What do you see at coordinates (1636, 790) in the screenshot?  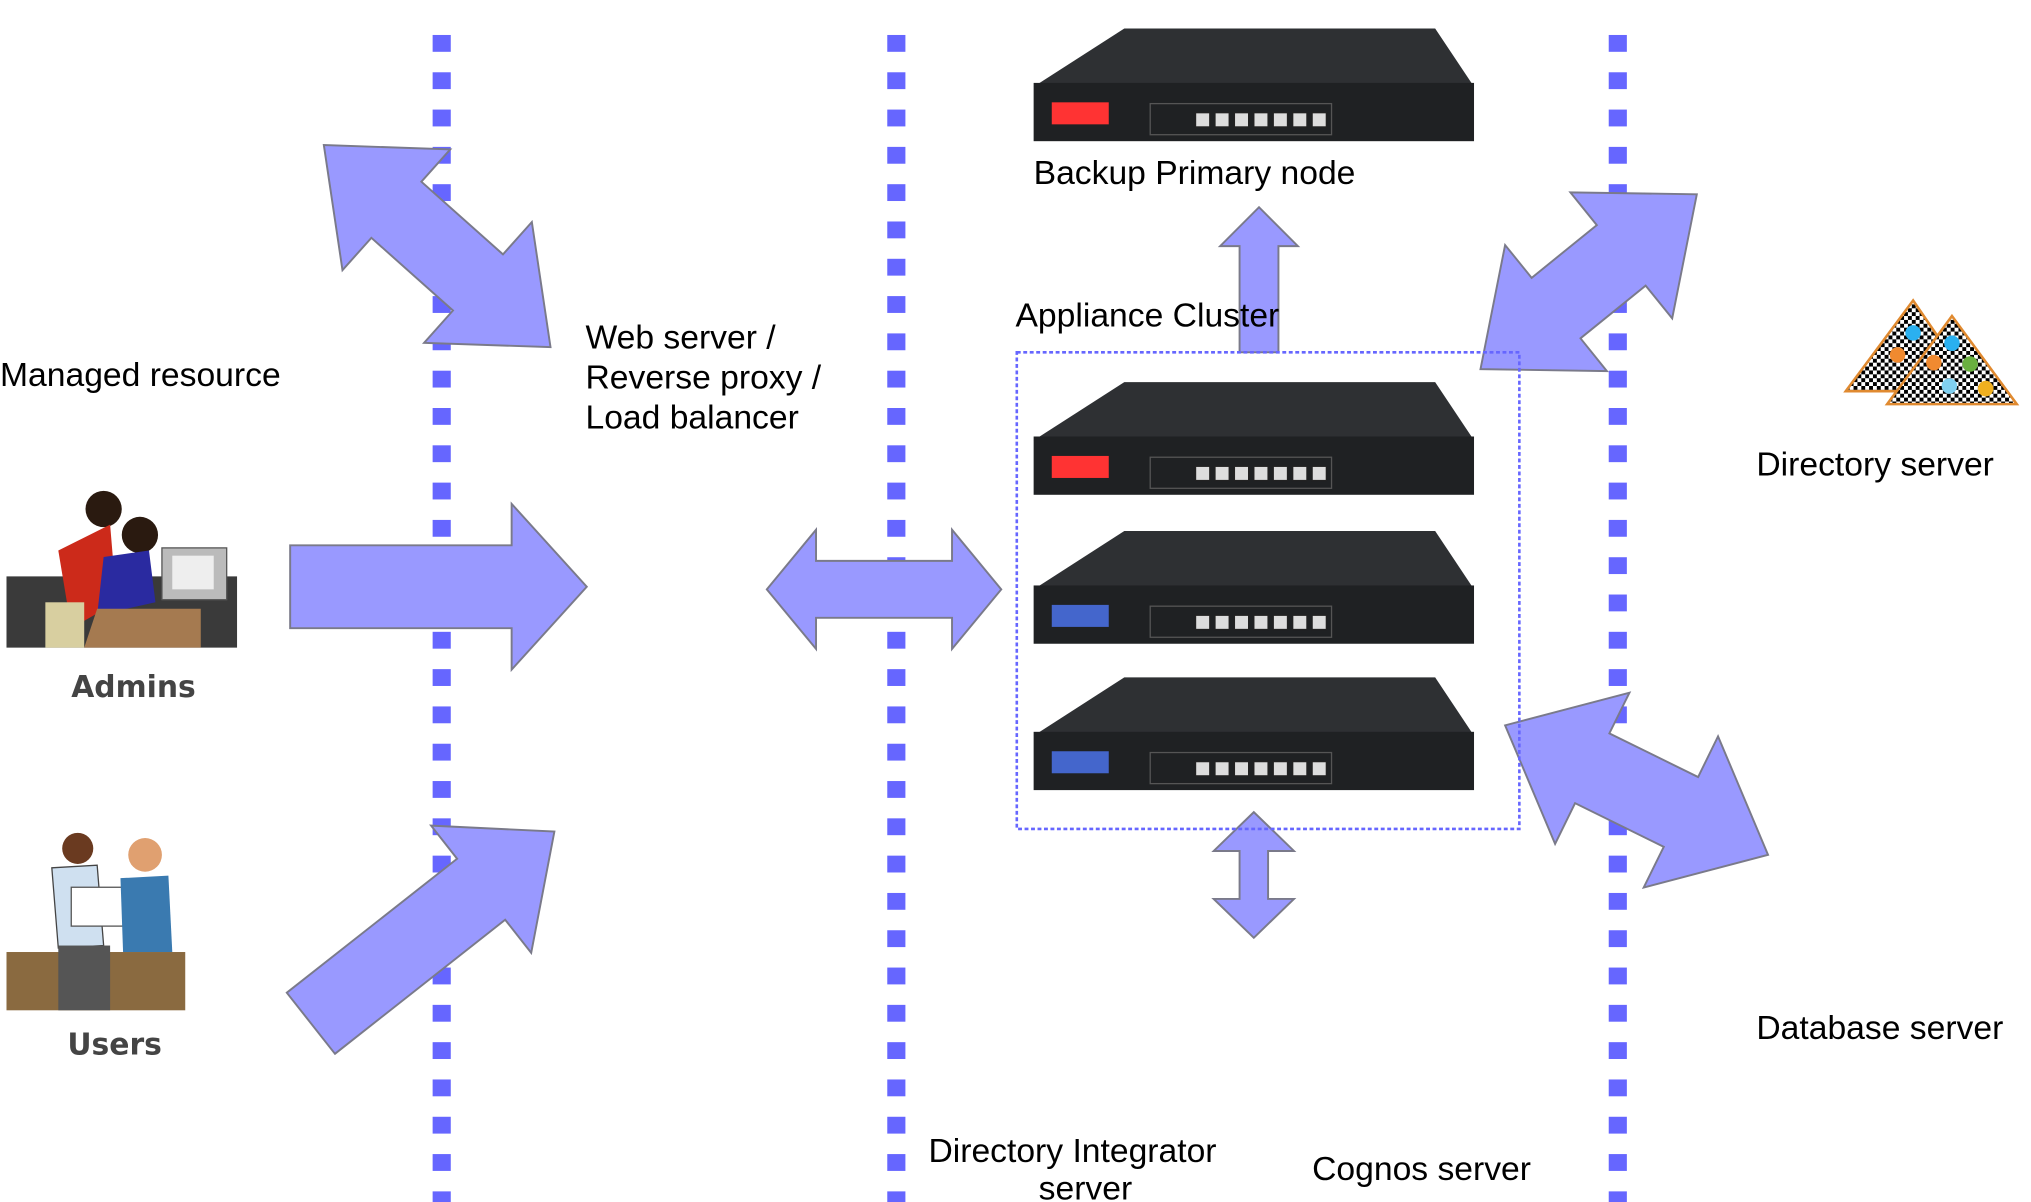 I see `database-server-arrow` at bounding box center [1636, 790].